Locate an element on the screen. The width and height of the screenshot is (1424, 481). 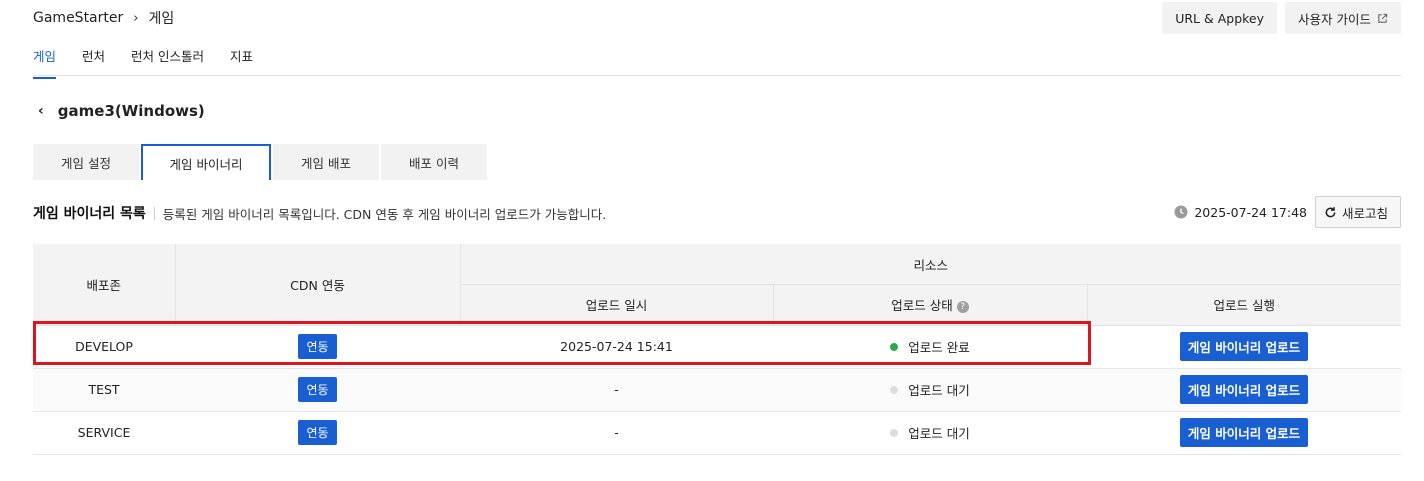
zone-cell: DEVELOP is located at coordinates (104, 347).